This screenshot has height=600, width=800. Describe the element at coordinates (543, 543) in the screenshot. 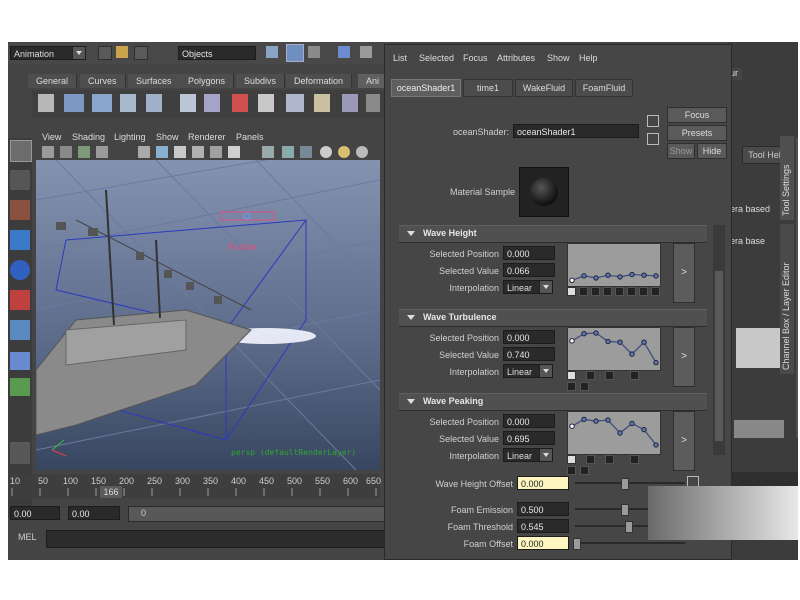

I see `foam-offset-field: 0.000` at that location.